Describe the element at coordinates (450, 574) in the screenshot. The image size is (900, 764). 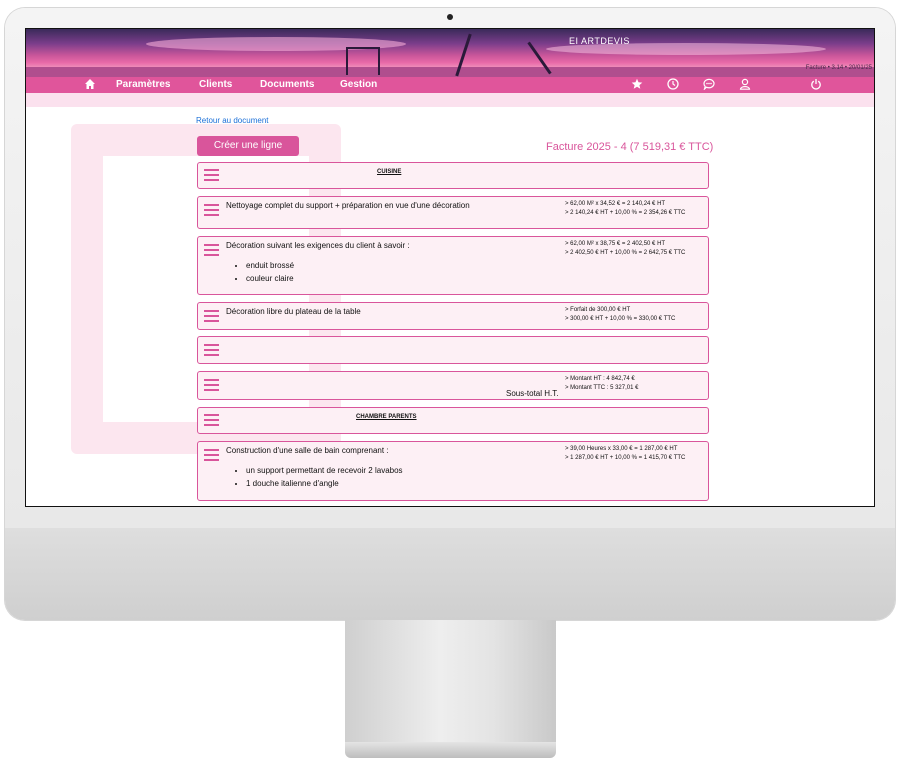
I see `monitor-chin` at that location.